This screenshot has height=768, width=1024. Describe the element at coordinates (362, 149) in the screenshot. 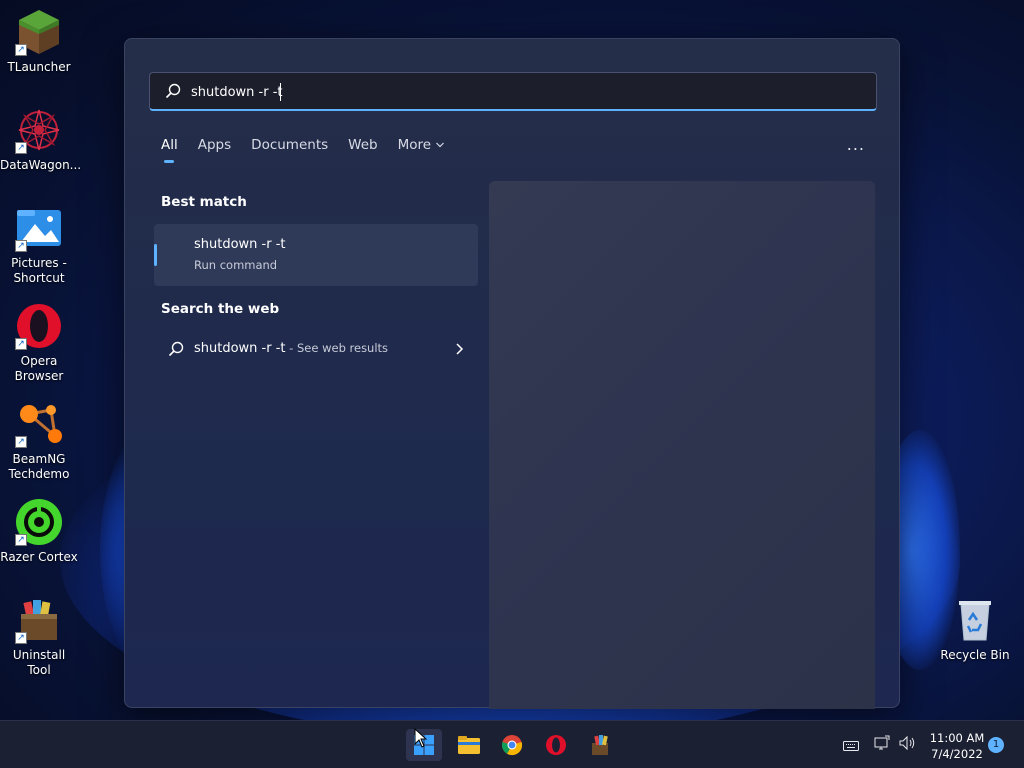

I see `tab-web: Web` at that location.